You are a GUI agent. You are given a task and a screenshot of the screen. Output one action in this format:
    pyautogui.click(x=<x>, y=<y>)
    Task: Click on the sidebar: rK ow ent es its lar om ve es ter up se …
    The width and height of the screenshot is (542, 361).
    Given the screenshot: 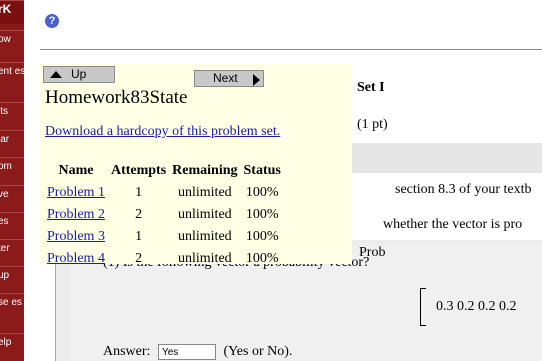 What is the action you would take?
    pyautogui.click(x=12, y=180)
    